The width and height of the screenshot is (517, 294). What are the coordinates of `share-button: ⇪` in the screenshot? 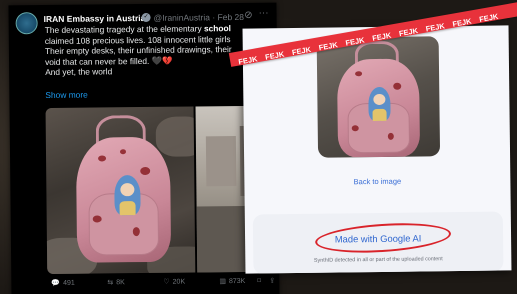 It's located at (272, 281).